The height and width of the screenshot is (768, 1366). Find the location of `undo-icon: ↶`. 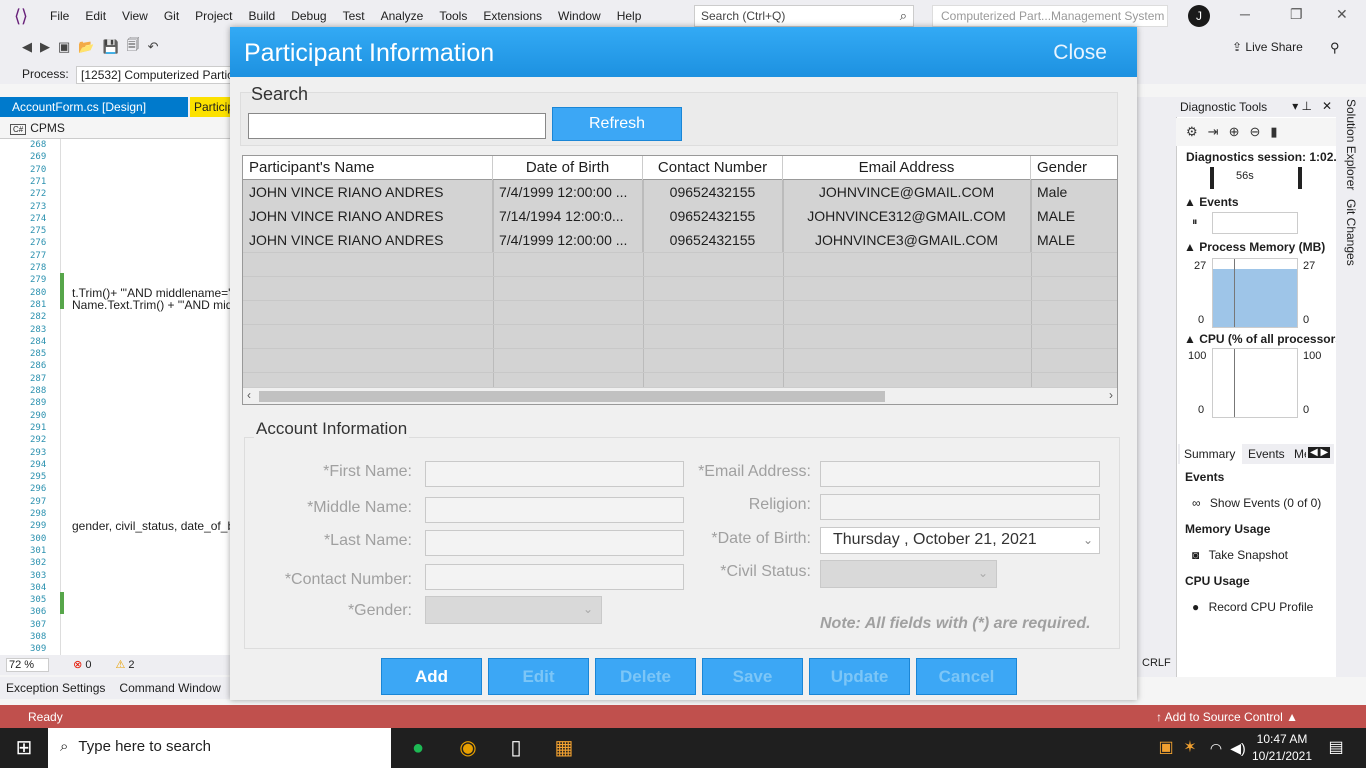

undo-icon: ↶ is located at coordinates (153, 47).